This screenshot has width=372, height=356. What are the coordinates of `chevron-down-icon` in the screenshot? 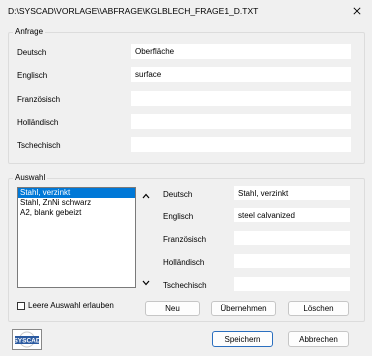 It's located at (146, 283).